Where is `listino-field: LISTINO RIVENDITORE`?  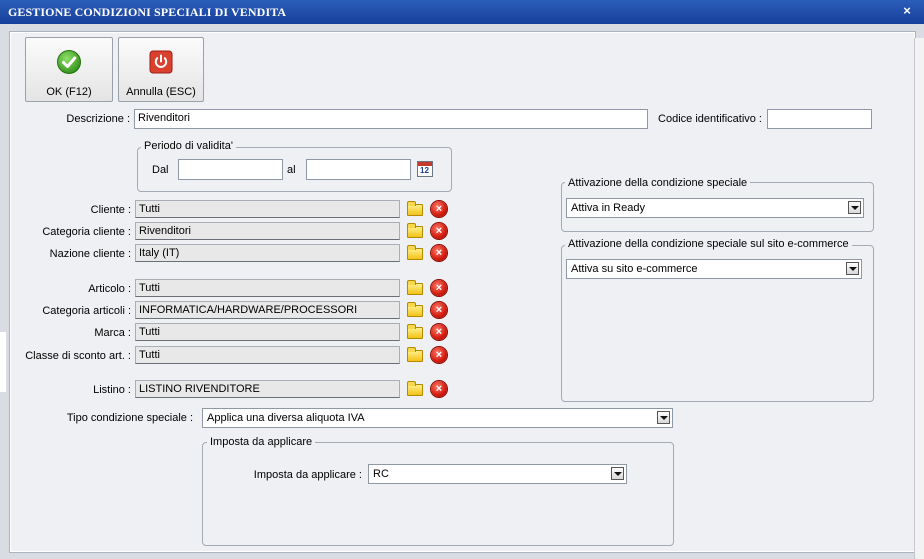 listino-field: LISTINO RIVENDITORE is located at coordinates (267, 389).